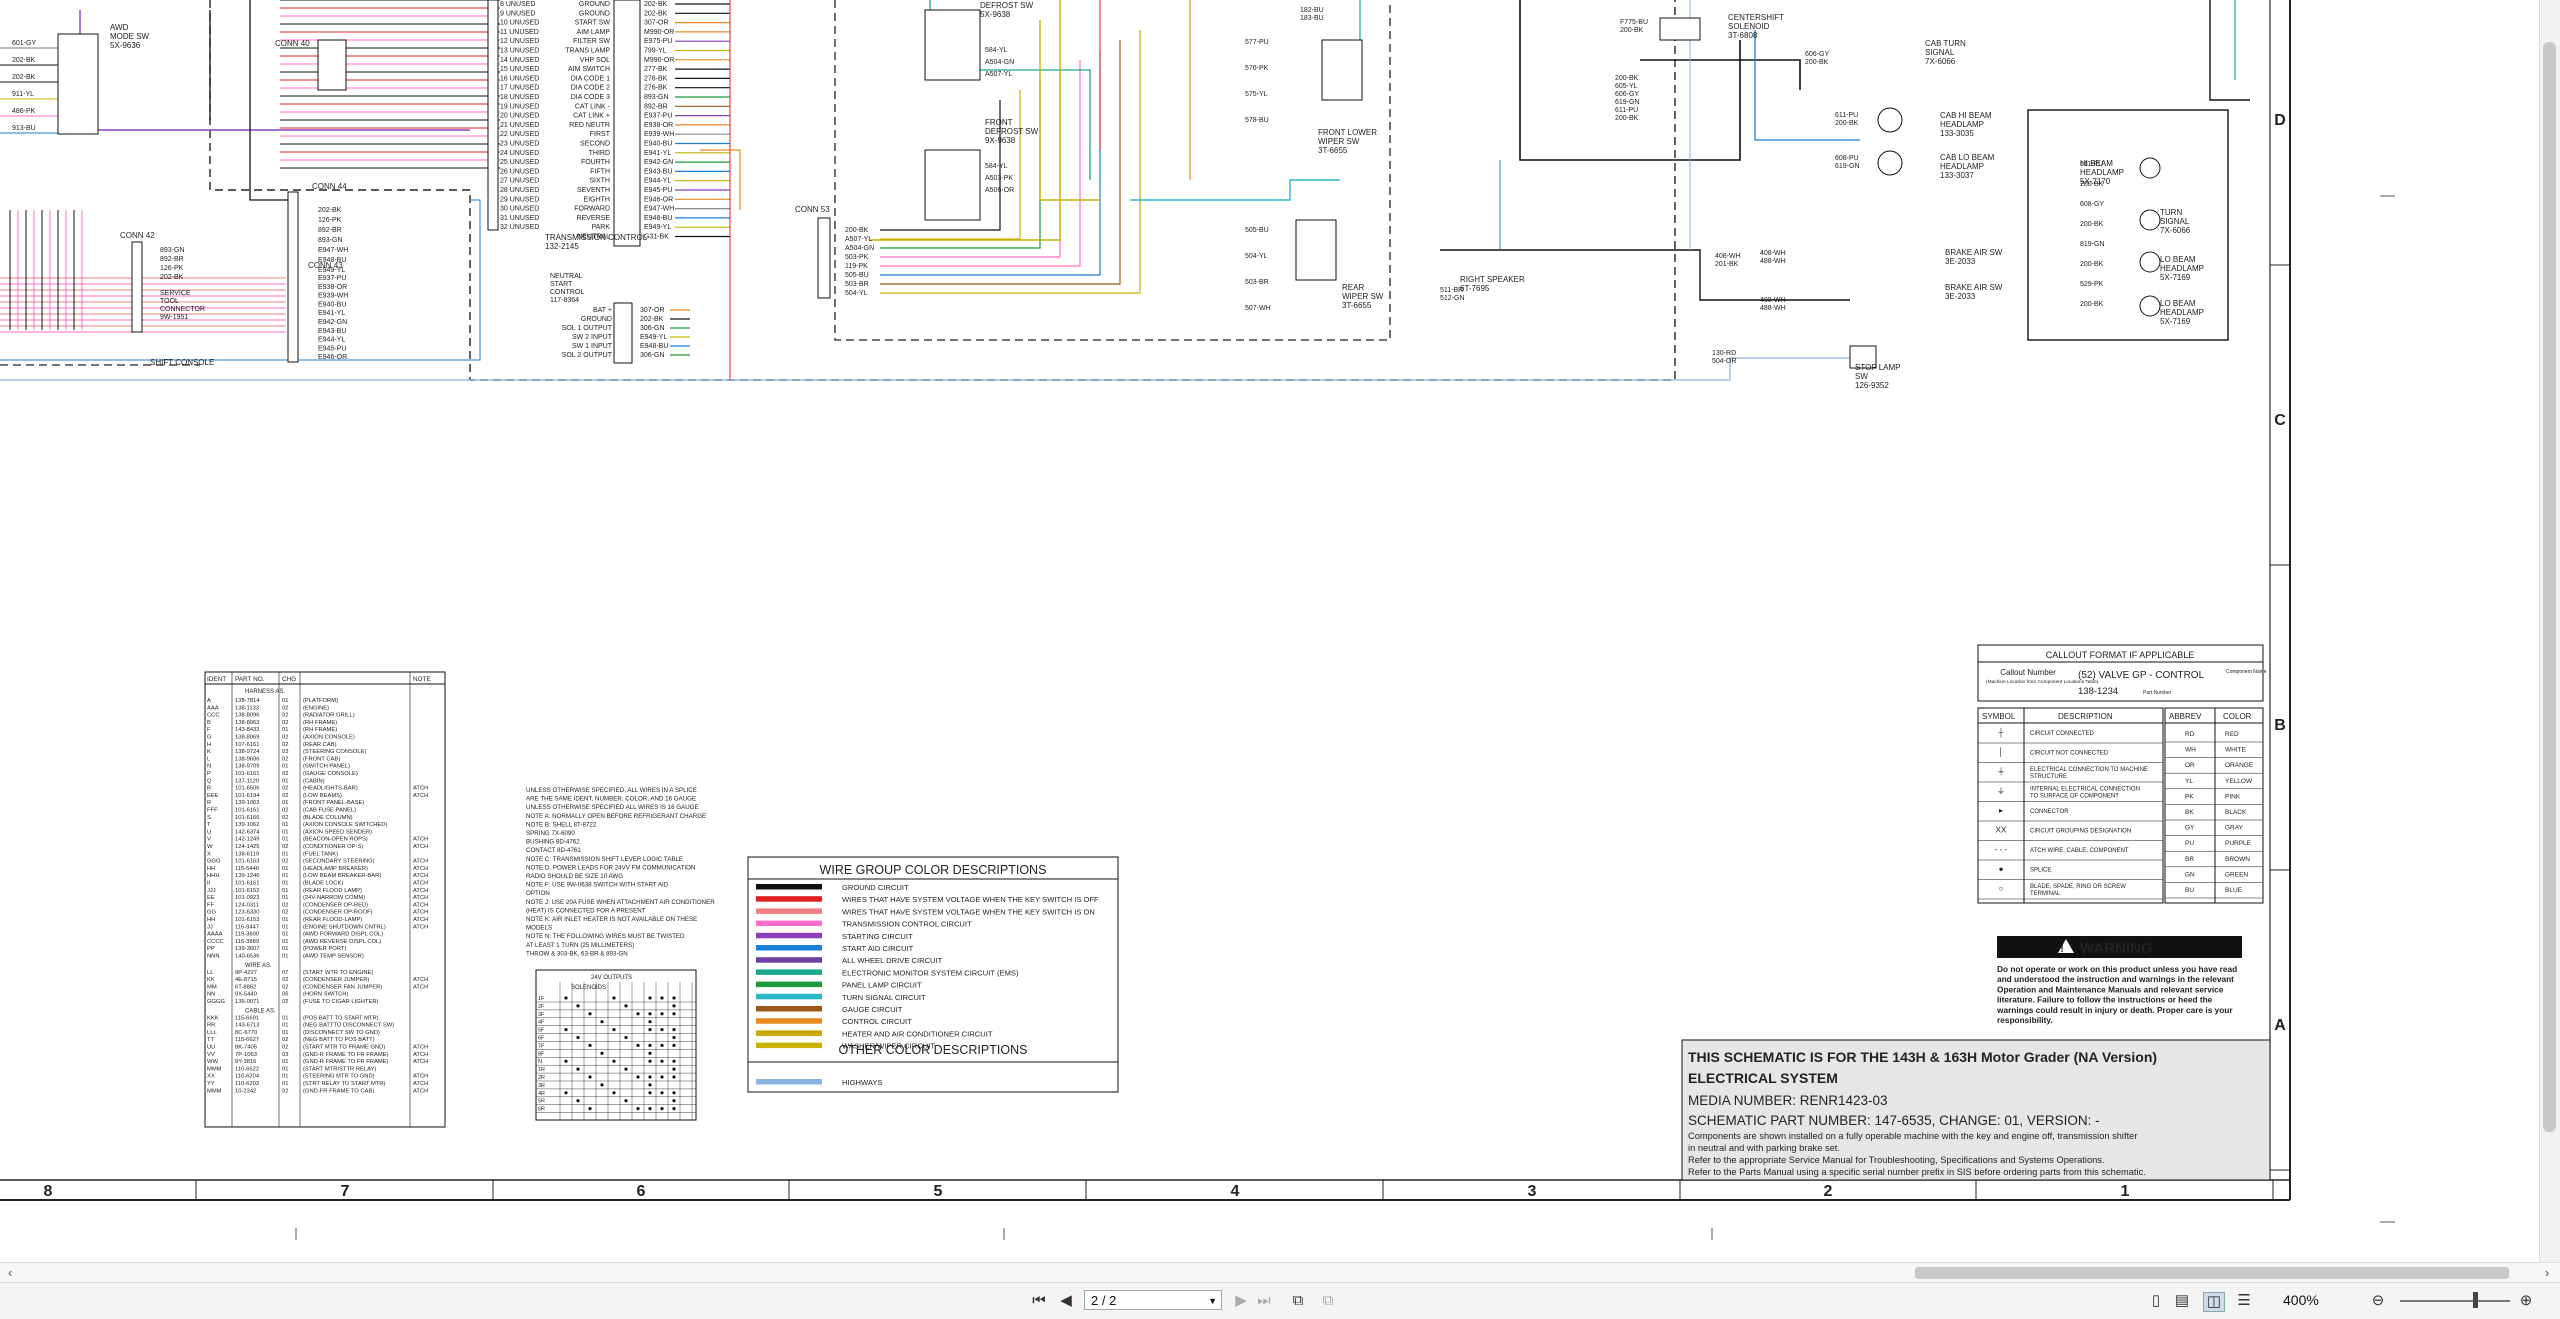 The height and width of the screenshot is (1319, 2560). Describe the element at coordinates (209, 825) in the screenshot. I see `harness-table-cell: T` at that location.